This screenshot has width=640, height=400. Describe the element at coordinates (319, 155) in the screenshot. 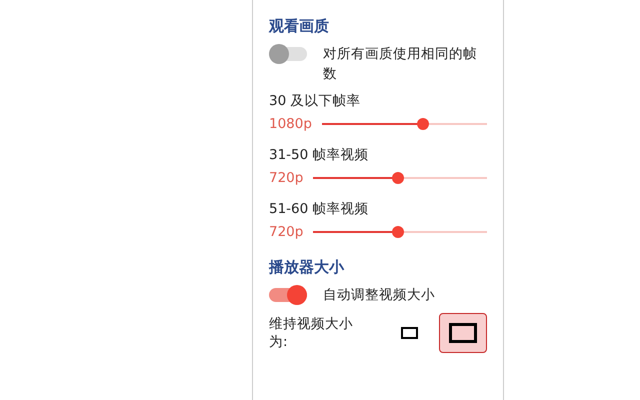

I see `slider-label: 31-50 帧率视频` at that location.